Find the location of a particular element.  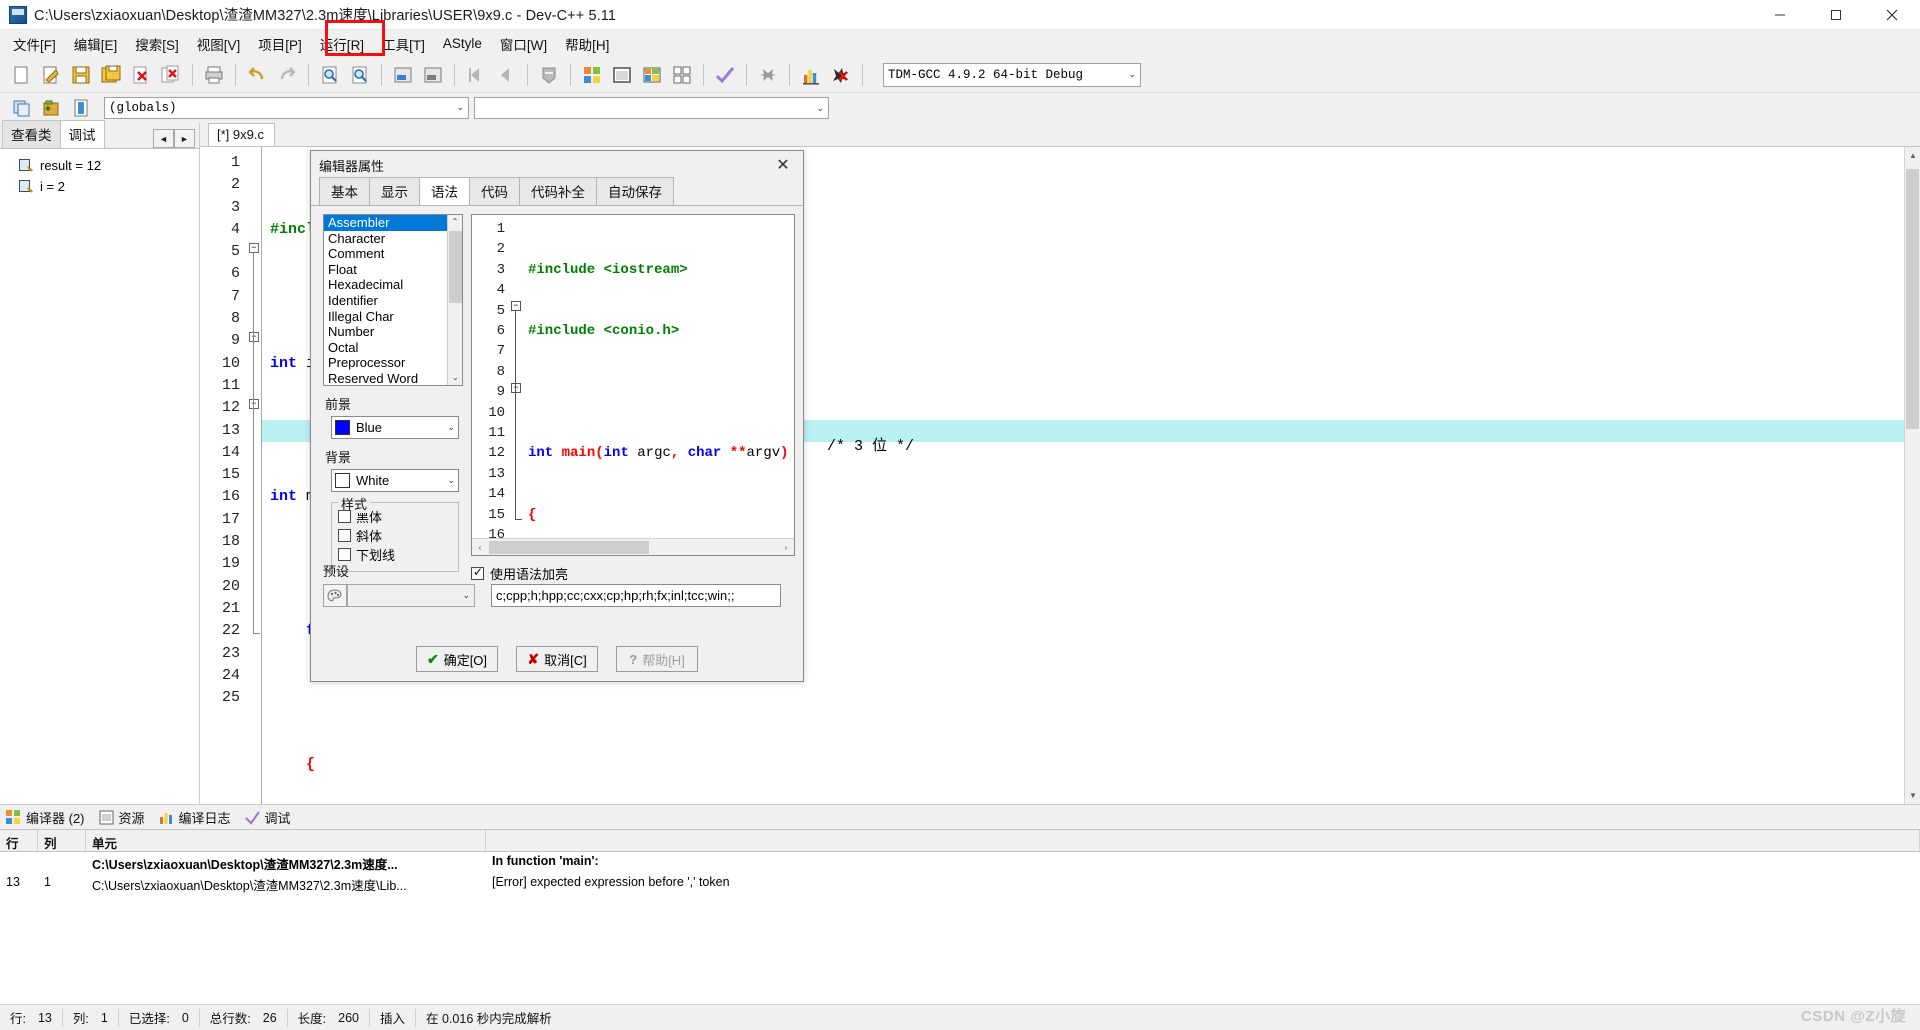

new-file-icon is located at coordinates (21, 75).